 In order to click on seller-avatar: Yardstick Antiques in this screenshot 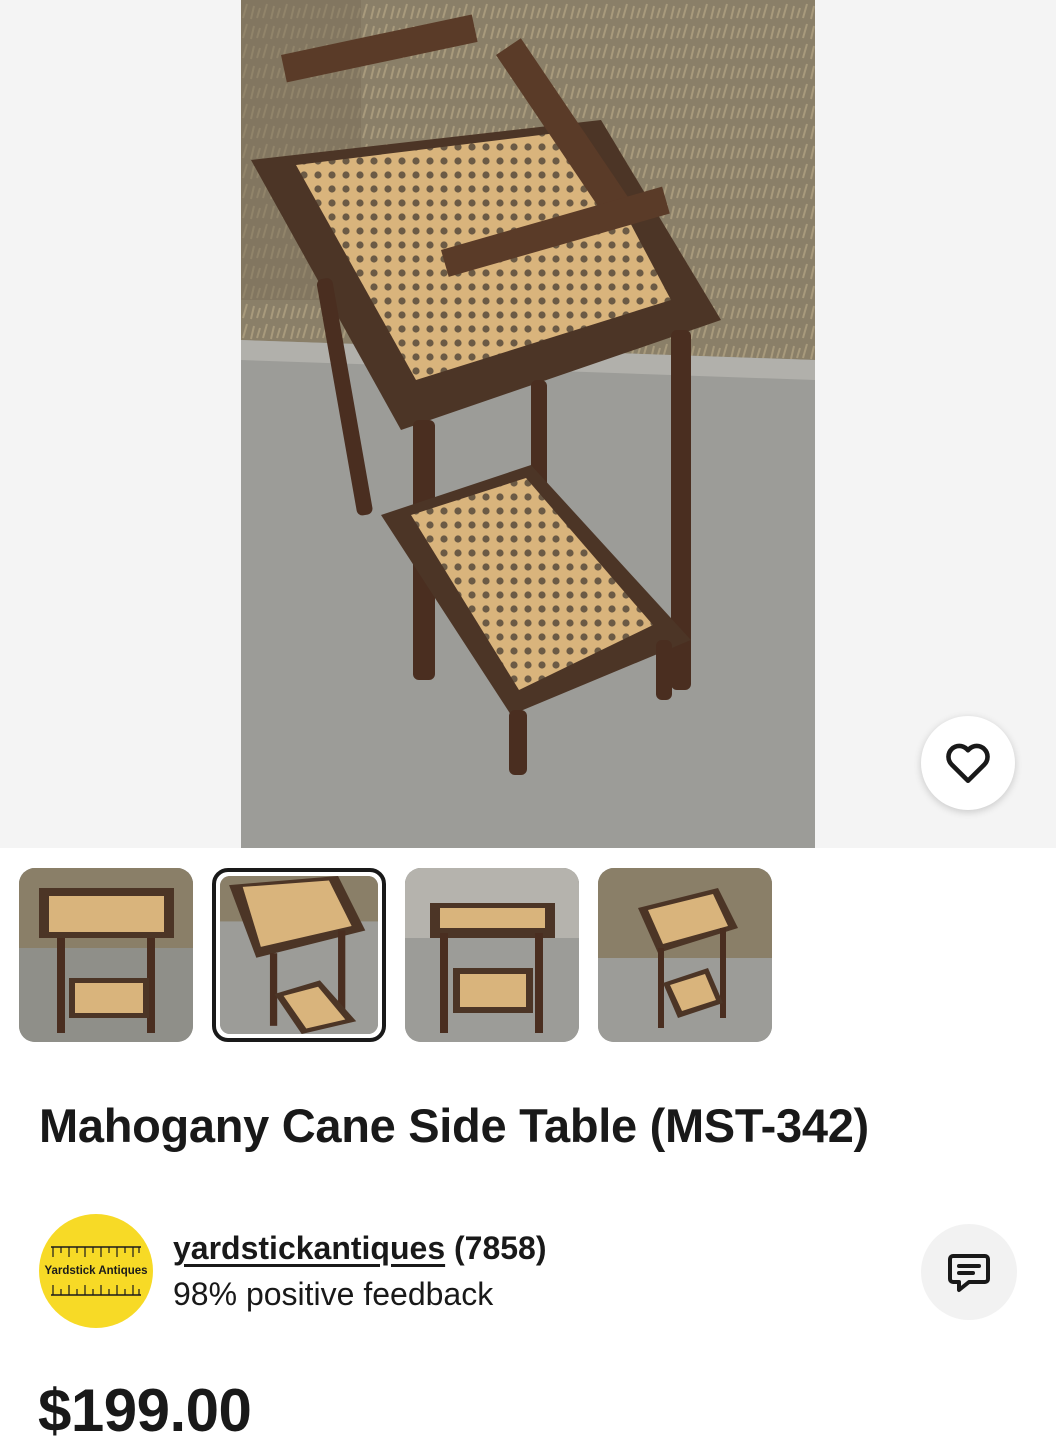, I will do `click(96, 1271)`.